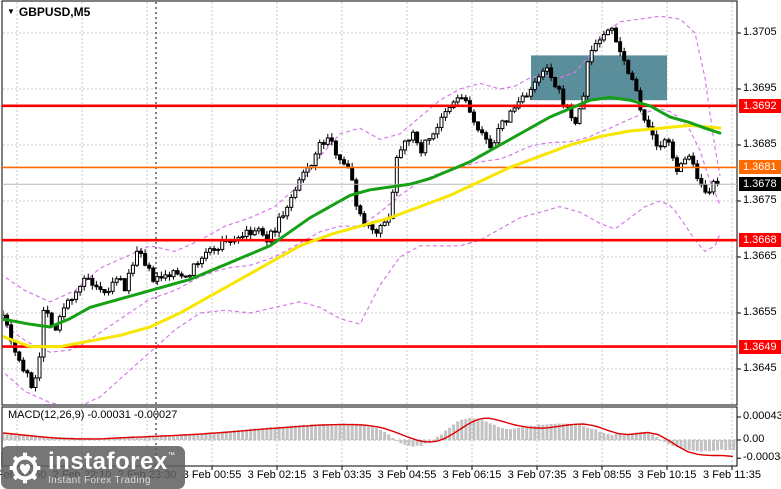 The image size is (781, 489). I want to click on price-axis-label: 1.3705, so click(760, 32).